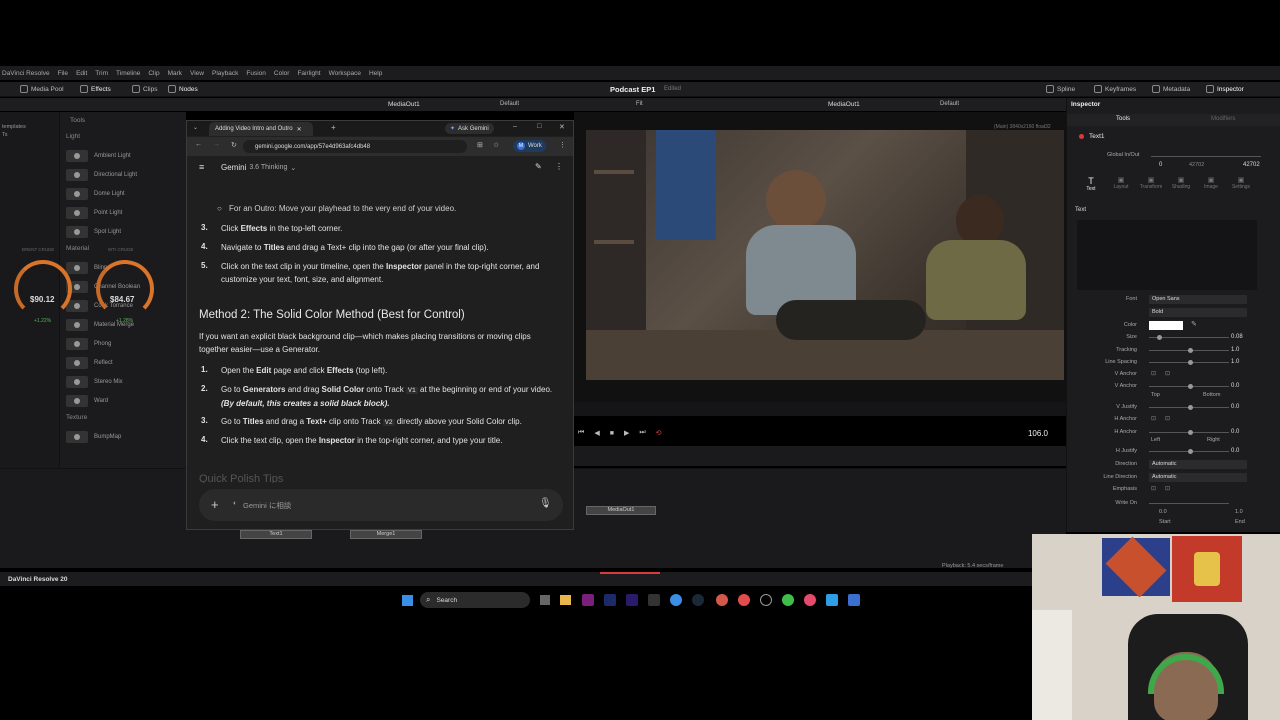  Describe the element at coordinates (642, 433) in the screenshot. I see `to-end-icon: ⏭` at that location.